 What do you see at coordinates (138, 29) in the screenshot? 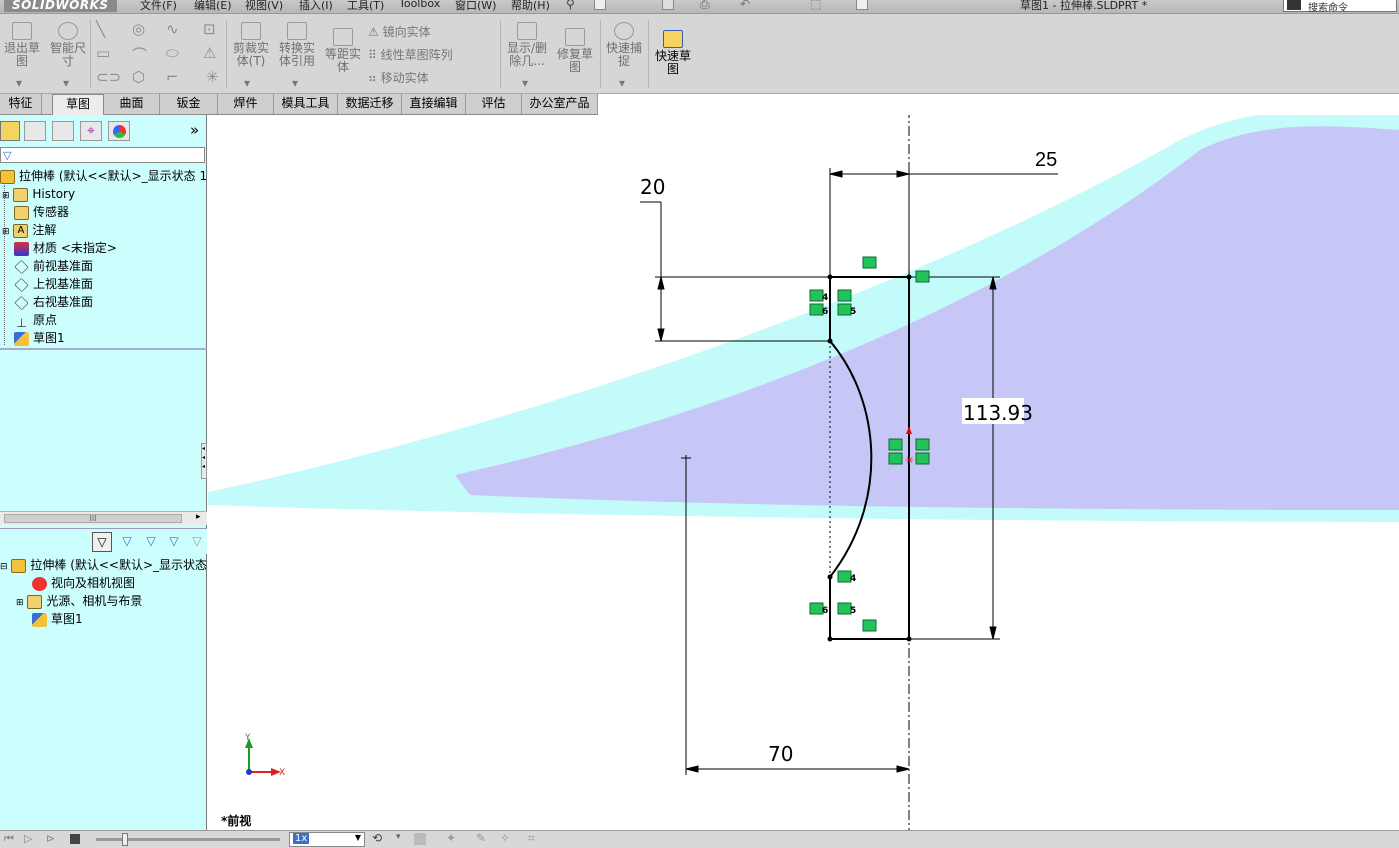
I see `circle-icon: ◎` at bounding box center [138, 29].